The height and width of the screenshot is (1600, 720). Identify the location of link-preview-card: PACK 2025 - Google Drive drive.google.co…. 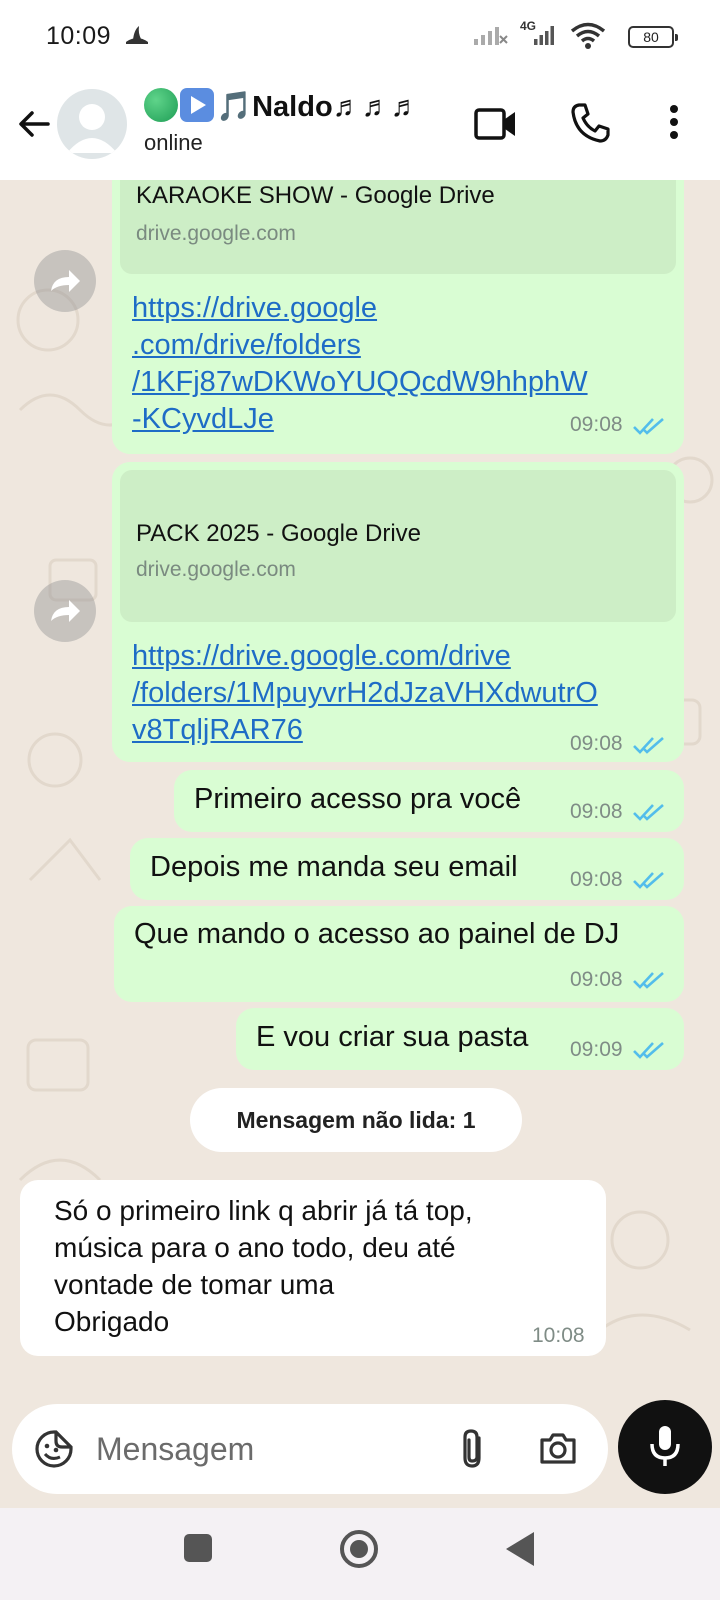
(398, 546).